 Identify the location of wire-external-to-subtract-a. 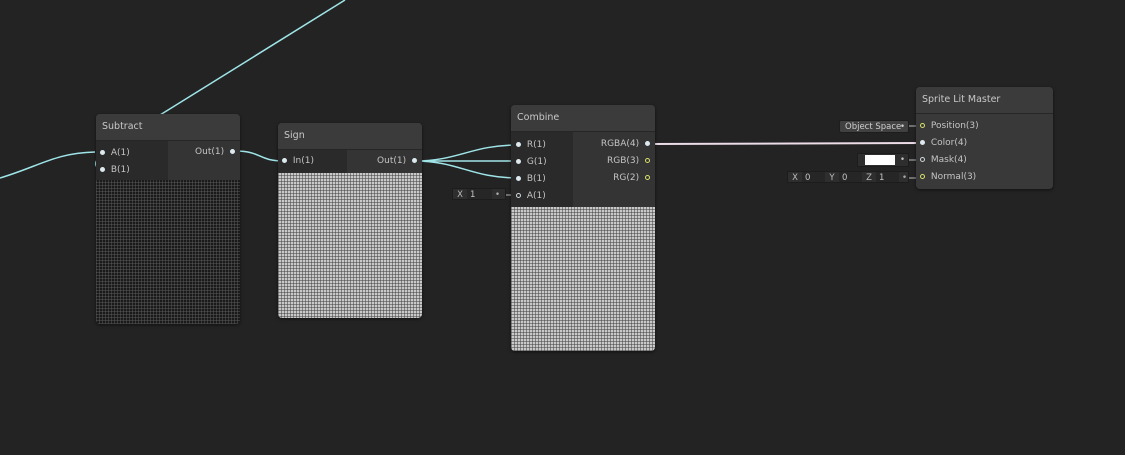
(48, 165).